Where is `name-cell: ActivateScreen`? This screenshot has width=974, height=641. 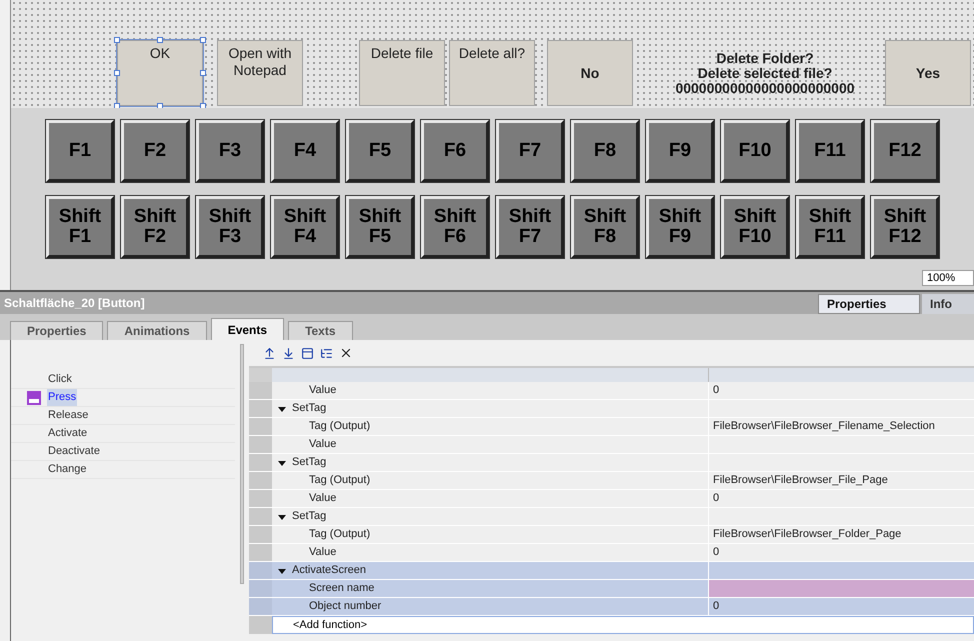 name-cell: ActivateScreen is located at coordinates (490, 570).